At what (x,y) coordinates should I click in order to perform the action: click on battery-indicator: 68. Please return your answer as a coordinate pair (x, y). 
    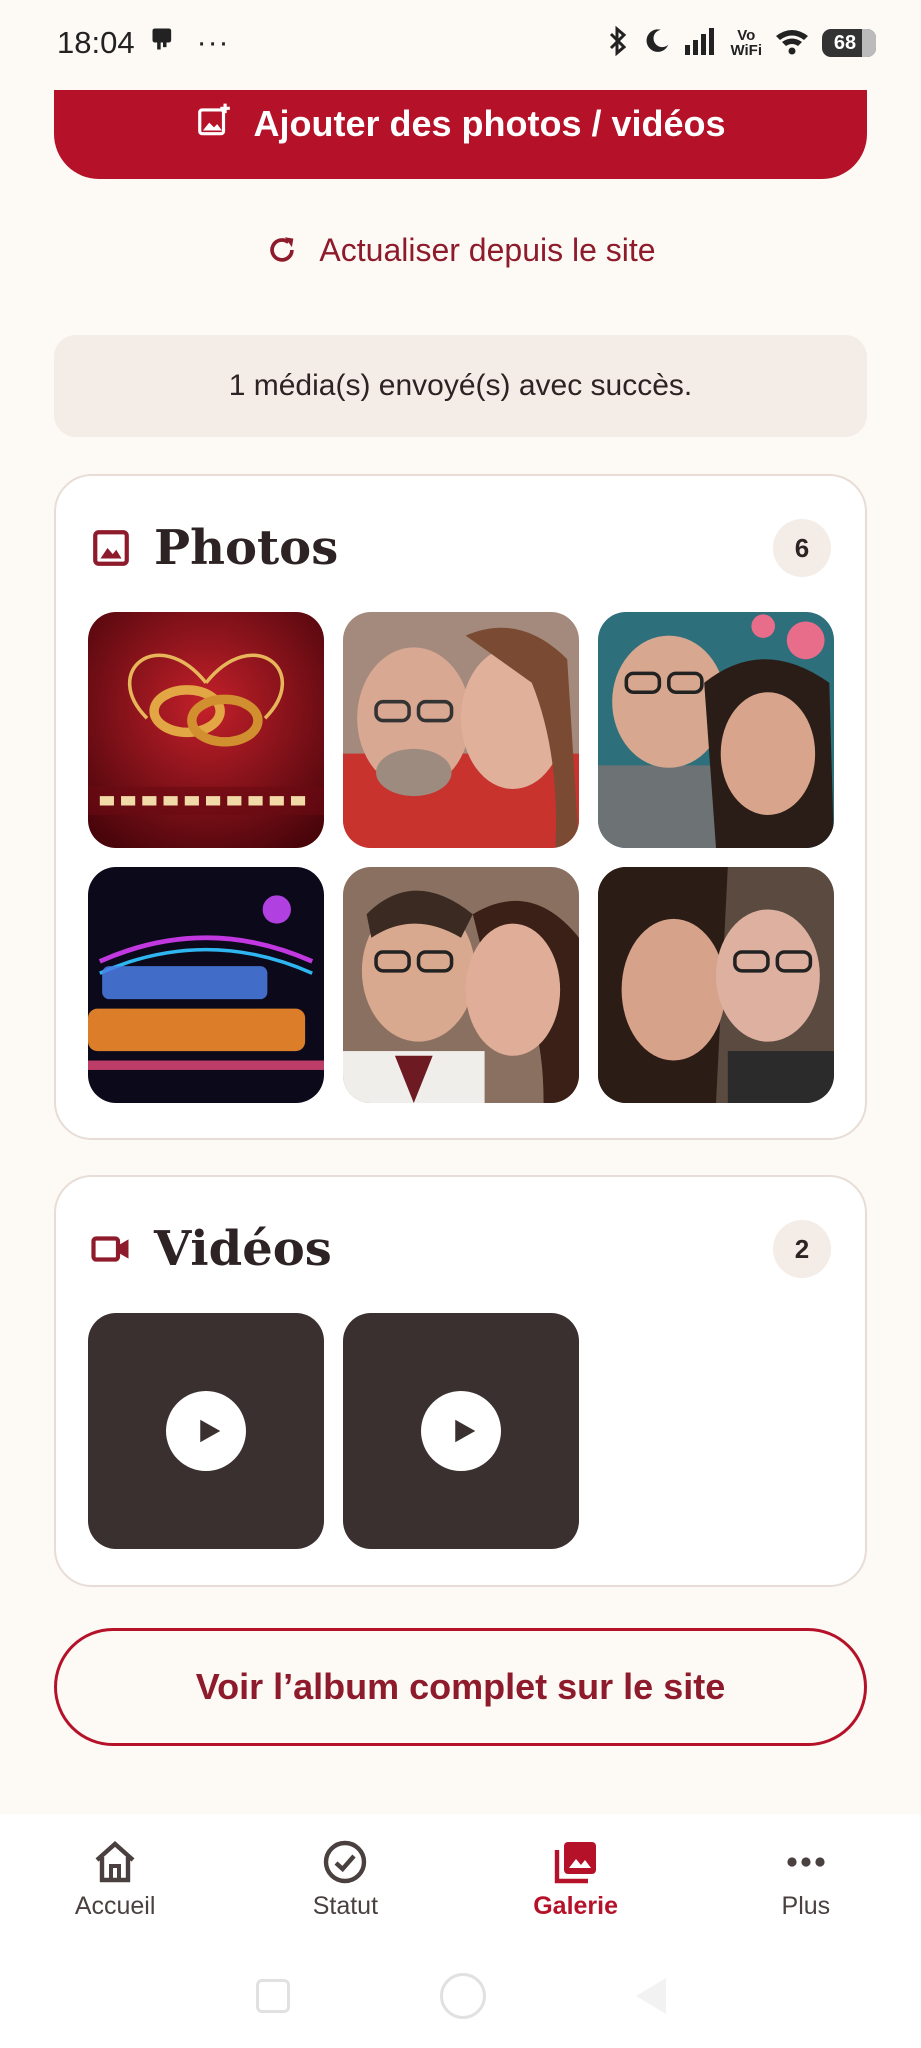
    Looking at the image, I should click on (849, 43).